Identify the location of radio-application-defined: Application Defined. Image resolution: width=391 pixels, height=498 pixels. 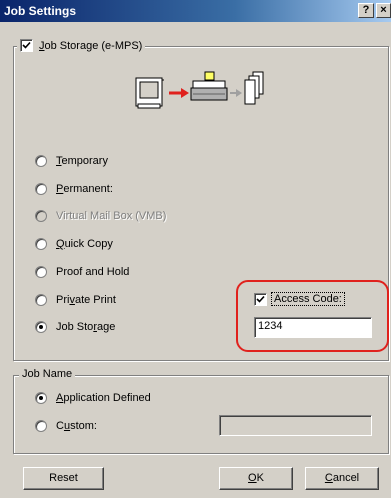
(93, 398).